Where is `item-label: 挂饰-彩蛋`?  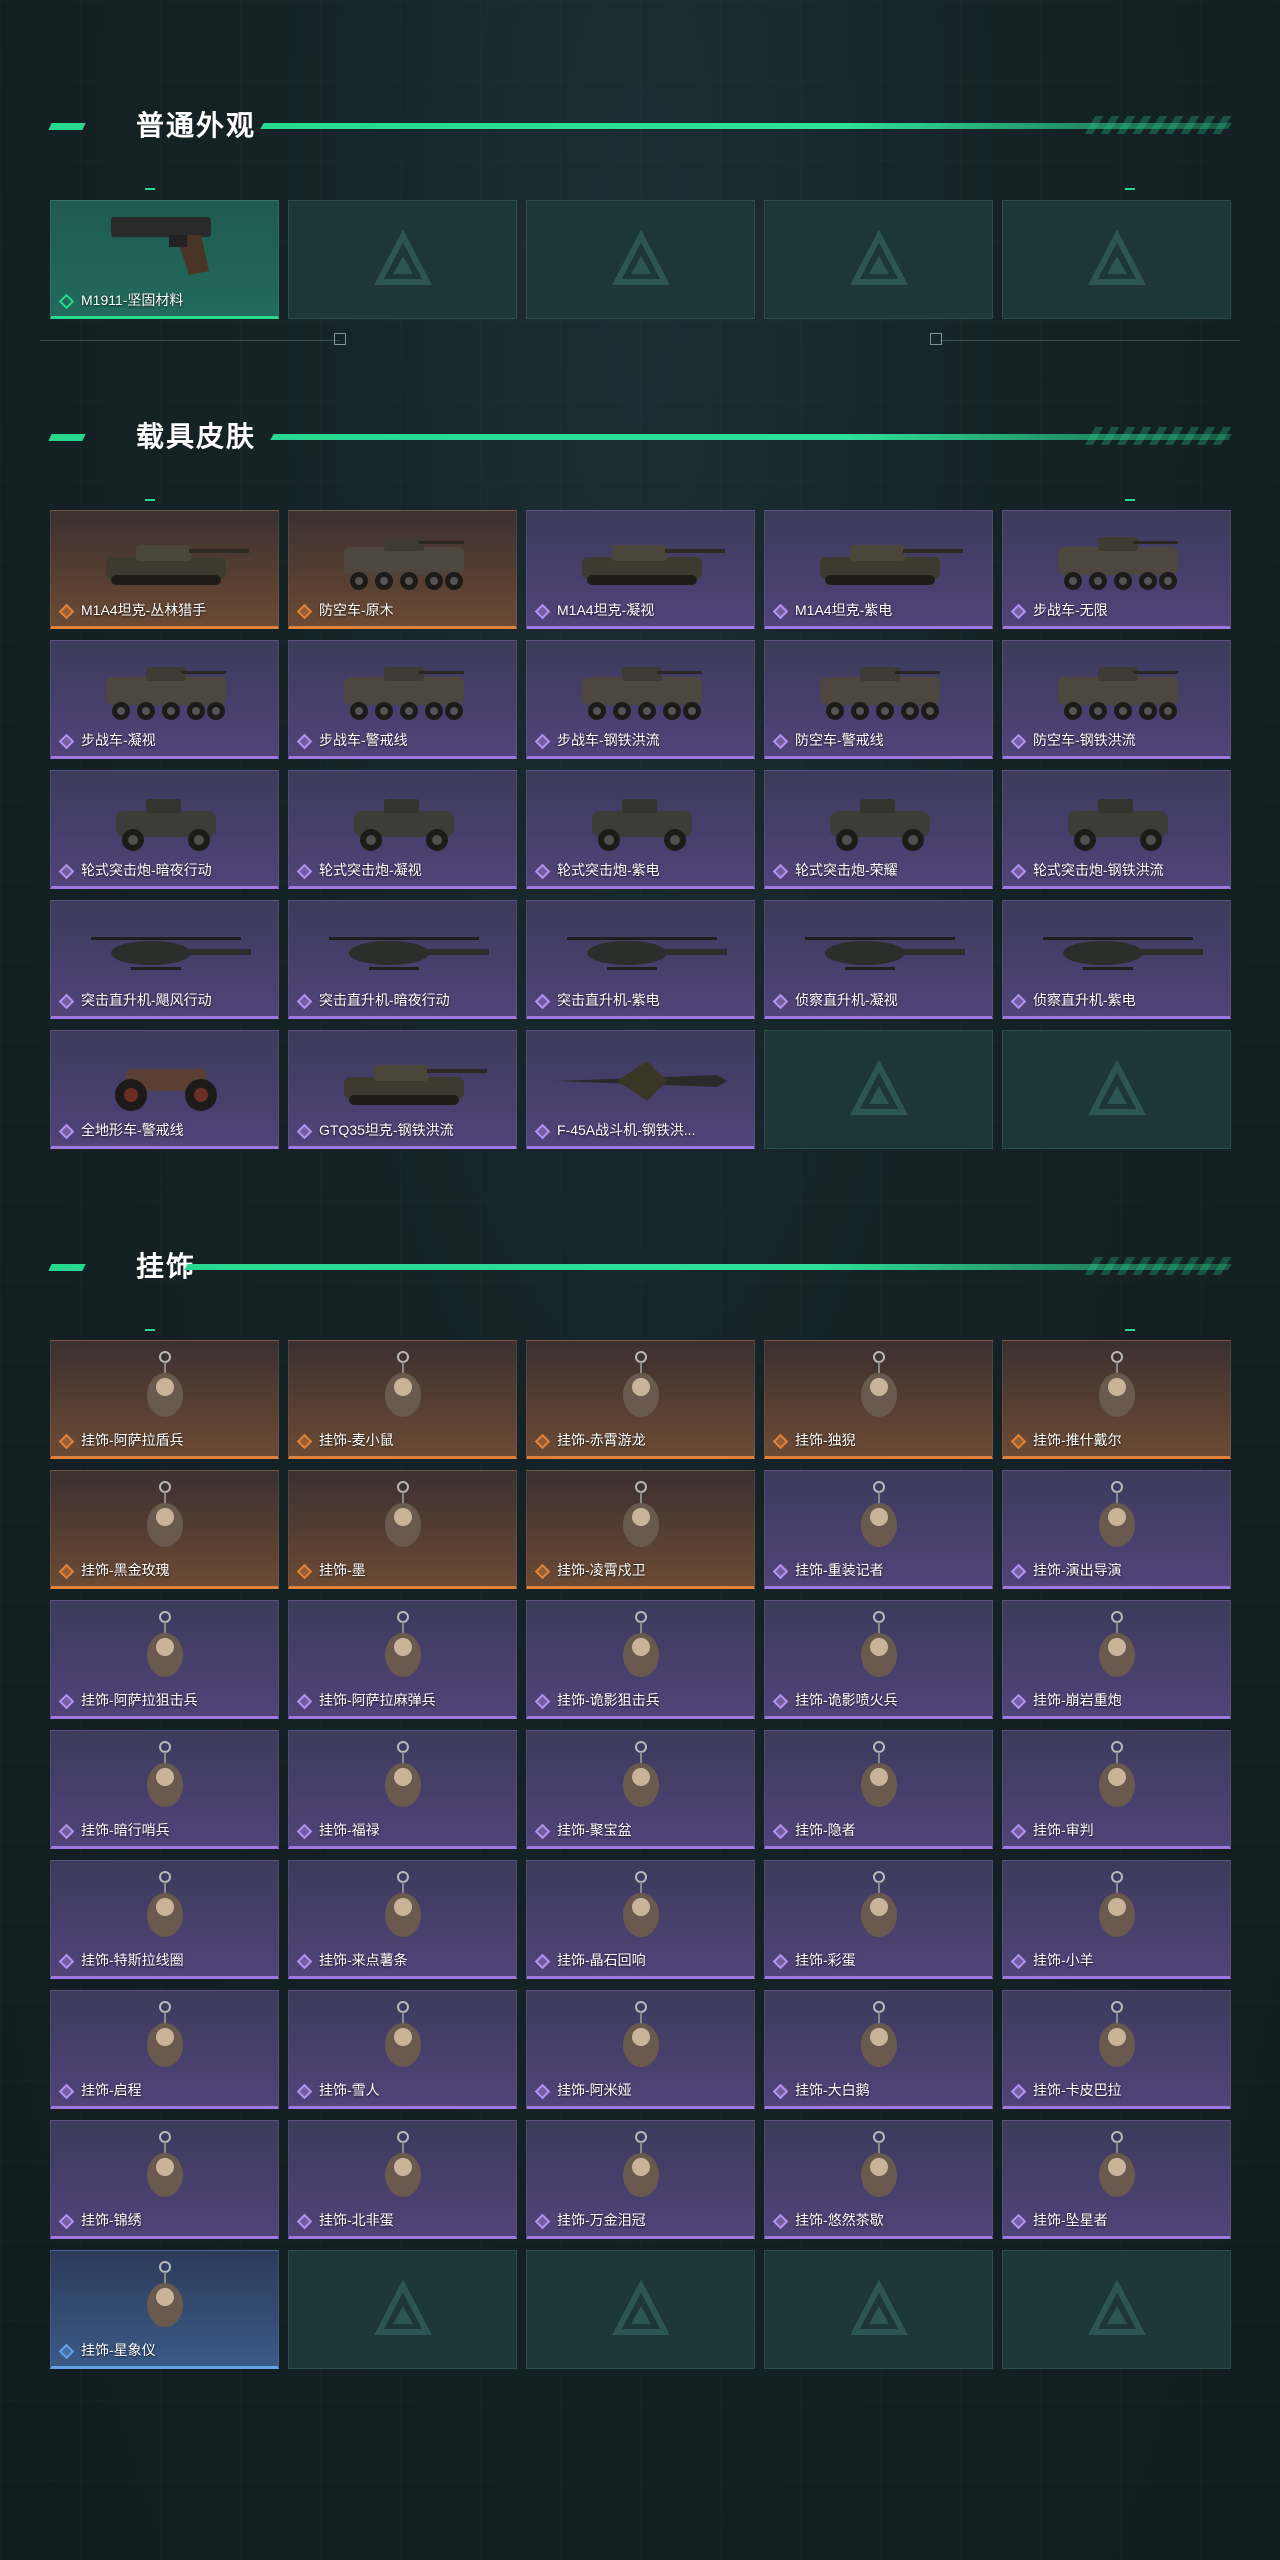
item-label: 挂饰-彩蛋 is located at coordinates (825, 1960).